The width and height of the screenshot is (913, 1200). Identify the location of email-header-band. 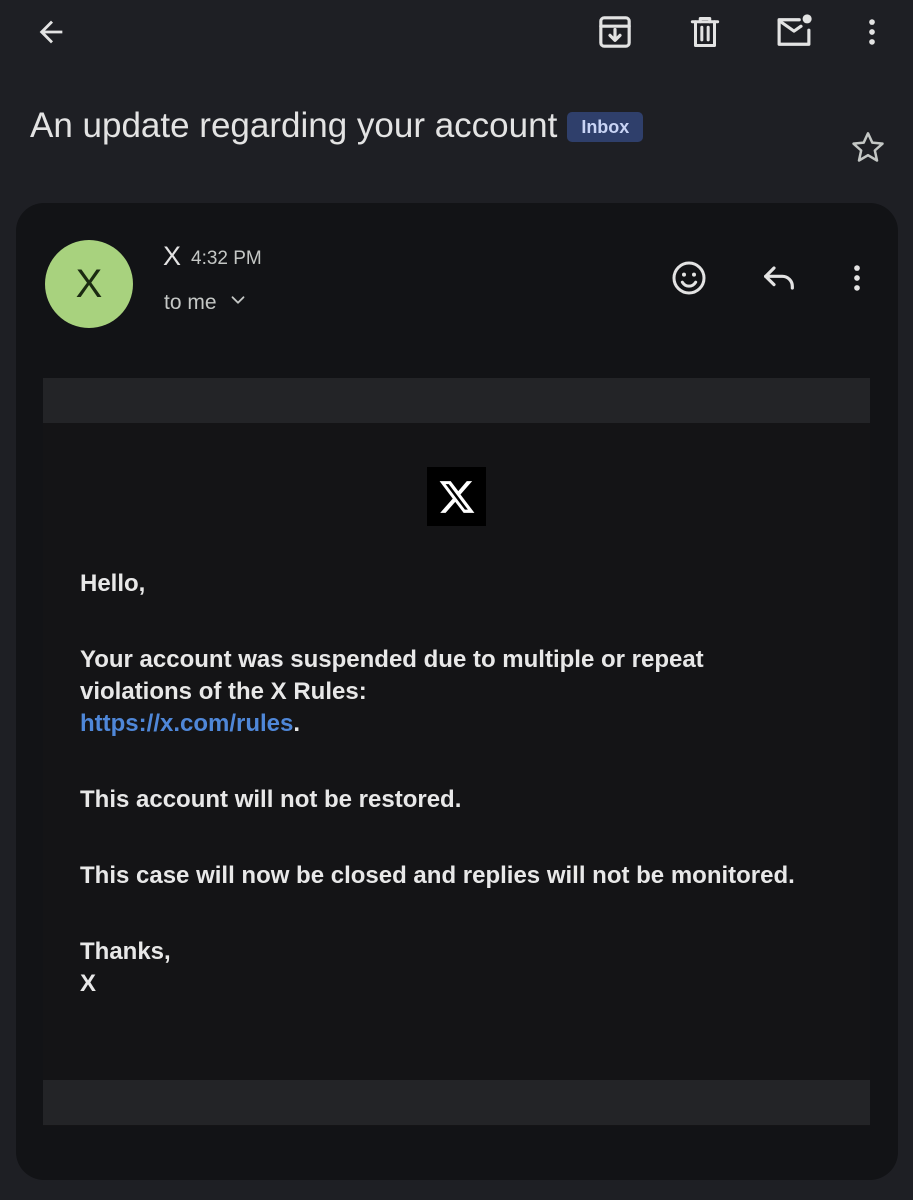
(456, 400).